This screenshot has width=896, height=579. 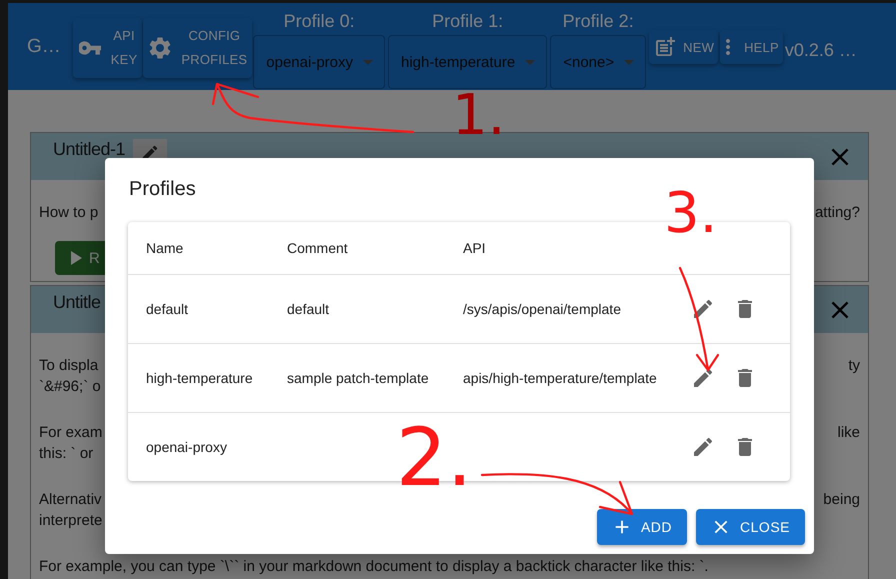 I want to click on note-text: To displa, so click(x=68, y=366).